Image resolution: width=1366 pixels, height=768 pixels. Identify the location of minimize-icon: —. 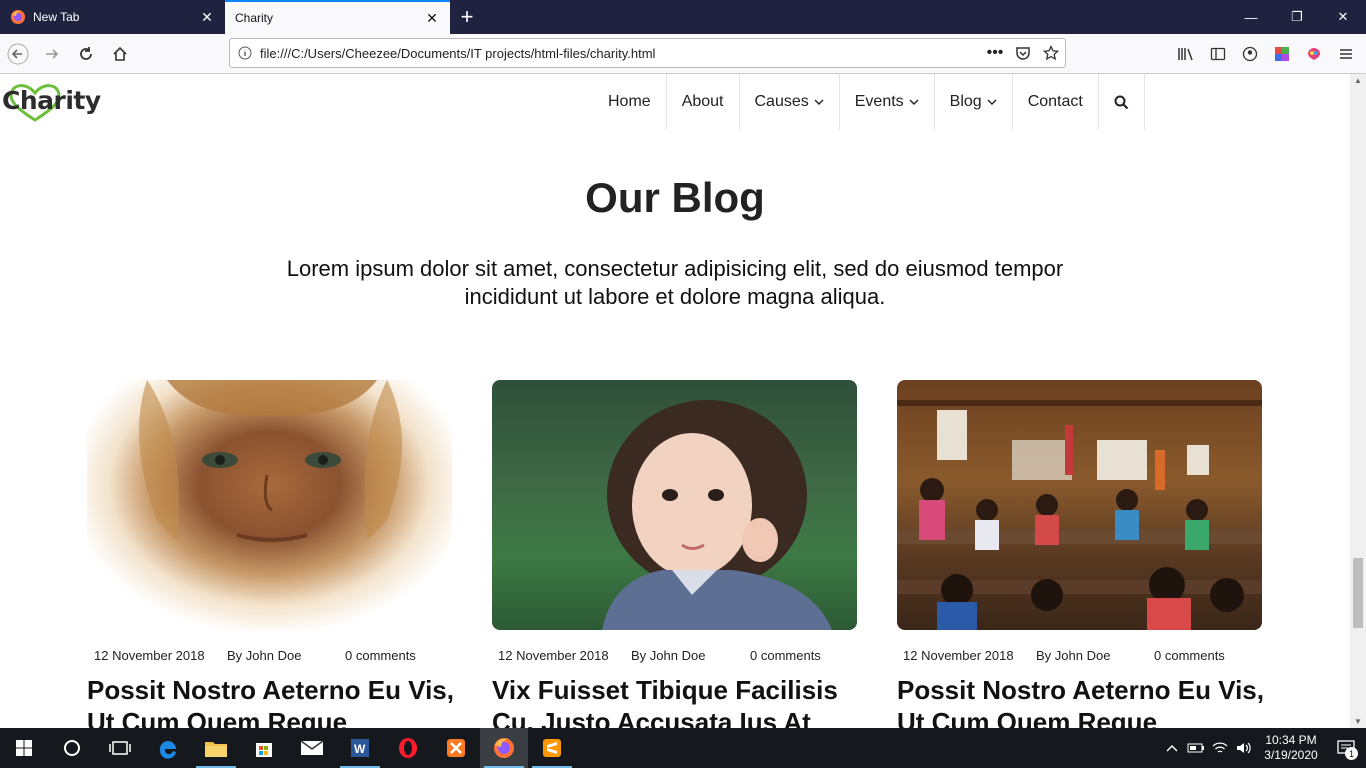
(1251, 17).